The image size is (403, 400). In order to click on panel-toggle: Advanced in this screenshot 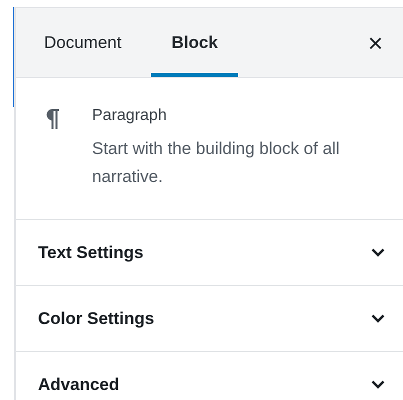, I will do `click(209, 376)`.